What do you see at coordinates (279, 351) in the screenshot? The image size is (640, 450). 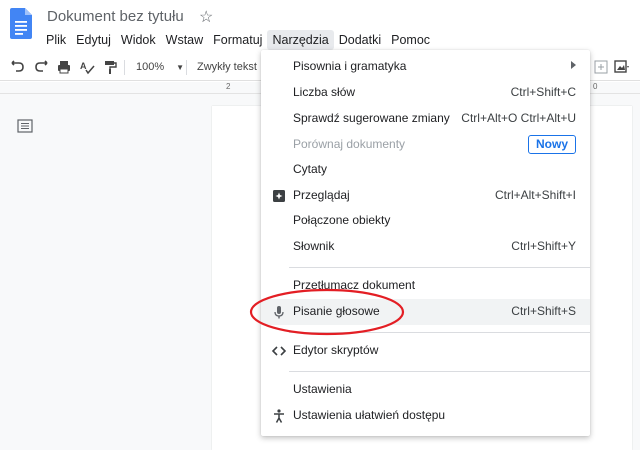 I see `code-icon` at bounding box center [279, 351].